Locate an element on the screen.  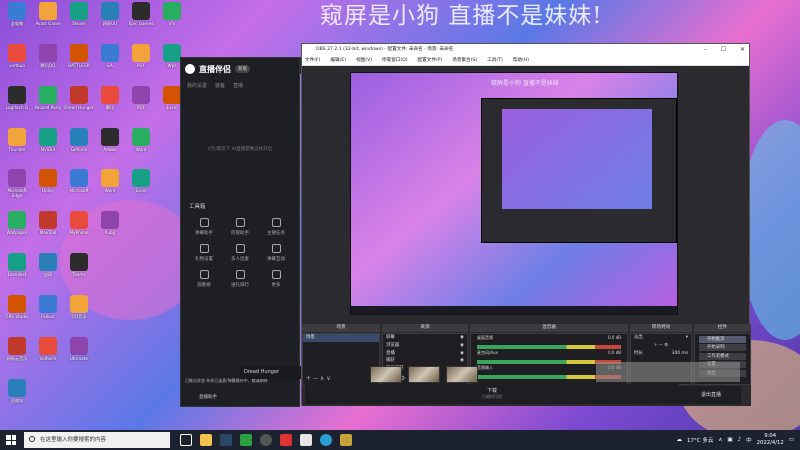
desktop-icon: 战网 is located at coordinates (48, 267).